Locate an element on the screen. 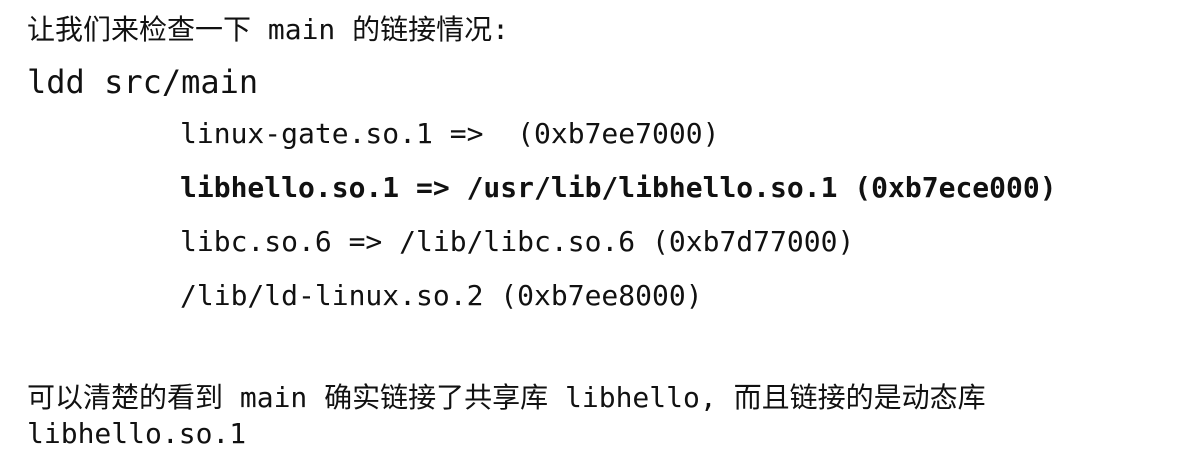  ldd-command: ldd src/main is located at coordinates (143, 82).